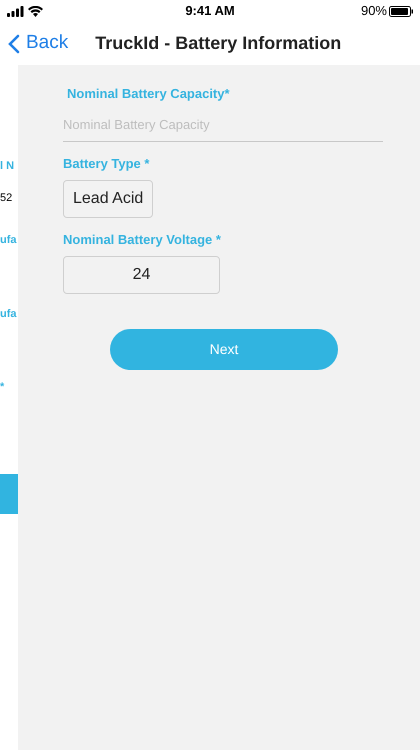  Describe the element at coordinates (108, 199) in the screenshot. I see `battery-type-select: Lead Acid` at that location.